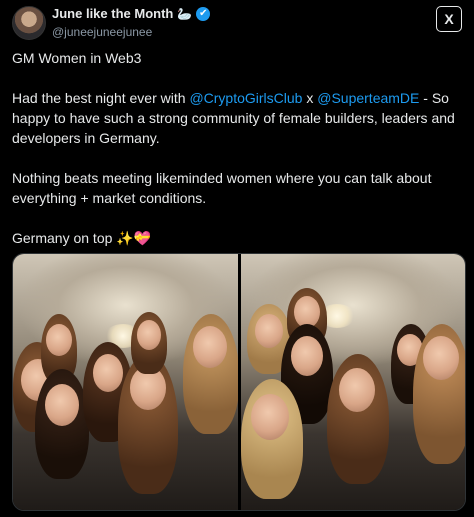 The width and height of the screenshot is (474, 517). What do you see at coordinates (449, 19) in the screenshot?
I see `x-logo-icon: X` at bounding box center [449, 19].